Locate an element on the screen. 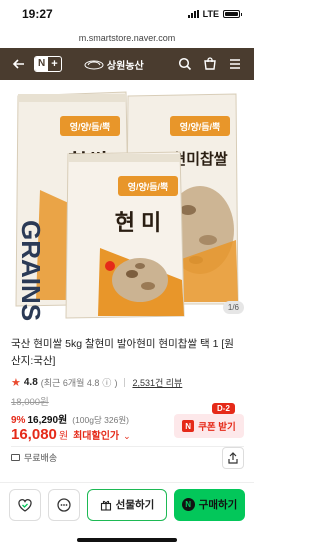 The width and height of the screenshot is (320, 550). status-indicators: LTE is located at coordinates (214, 14).